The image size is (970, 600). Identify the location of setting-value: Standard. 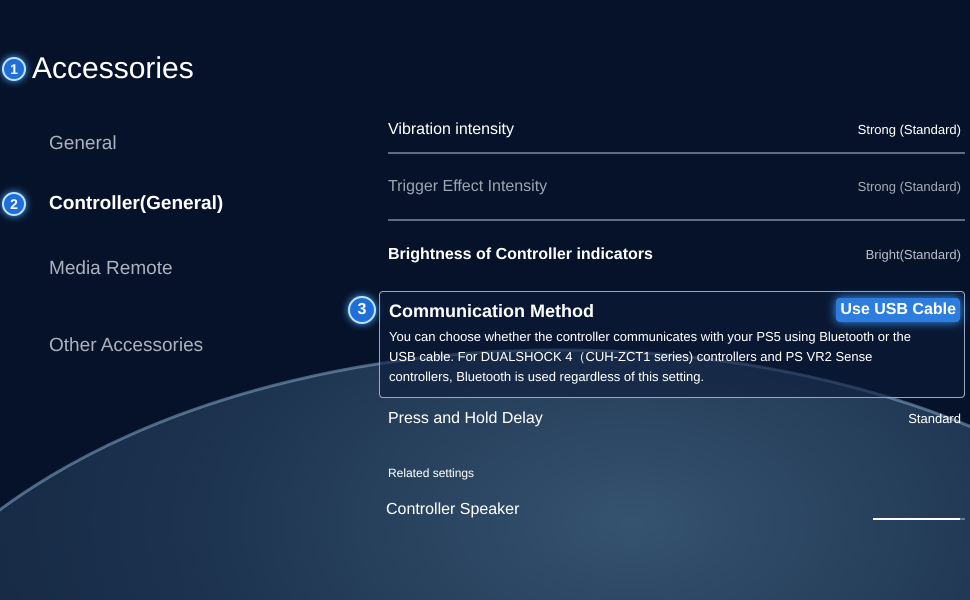
(934, 419).